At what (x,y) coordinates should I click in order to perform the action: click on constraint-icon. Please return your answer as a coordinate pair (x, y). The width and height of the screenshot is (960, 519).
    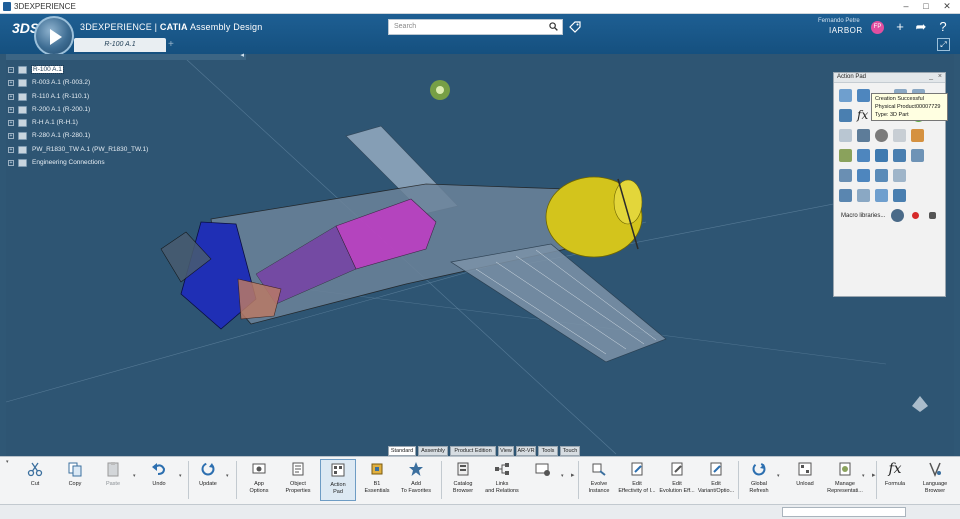
    Looking at the image, I should click on (845, 175).